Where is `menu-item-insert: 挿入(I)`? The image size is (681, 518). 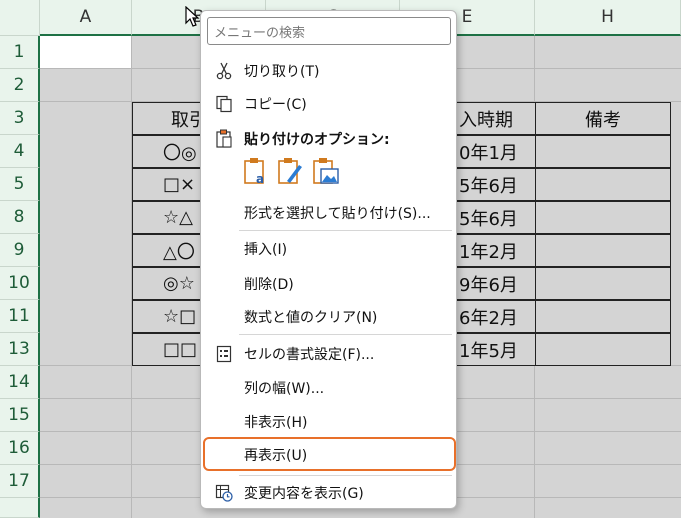 menu-item-insert: 挿入(I) is located at coordinates (328, 248).